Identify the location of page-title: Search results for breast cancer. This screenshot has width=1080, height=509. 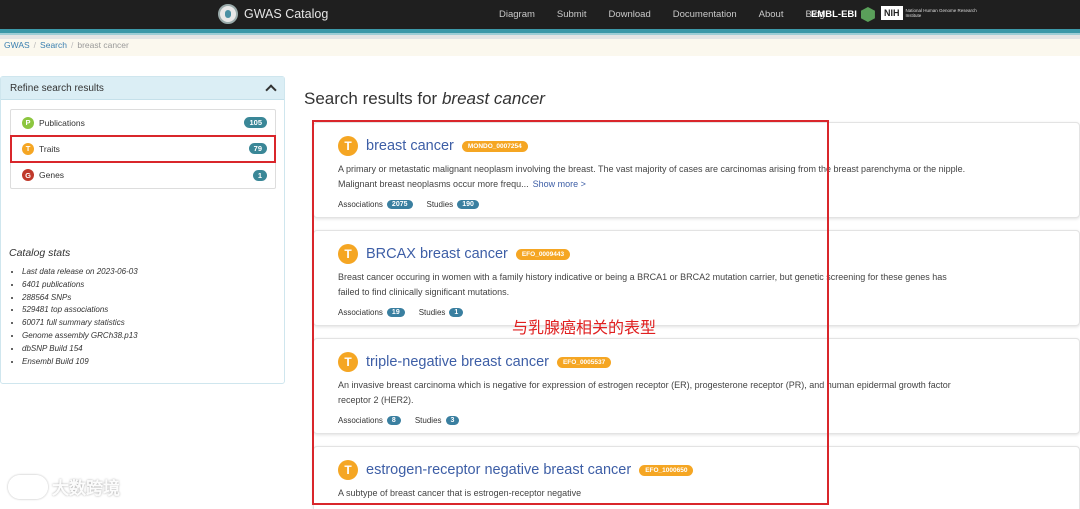
(424, 99).